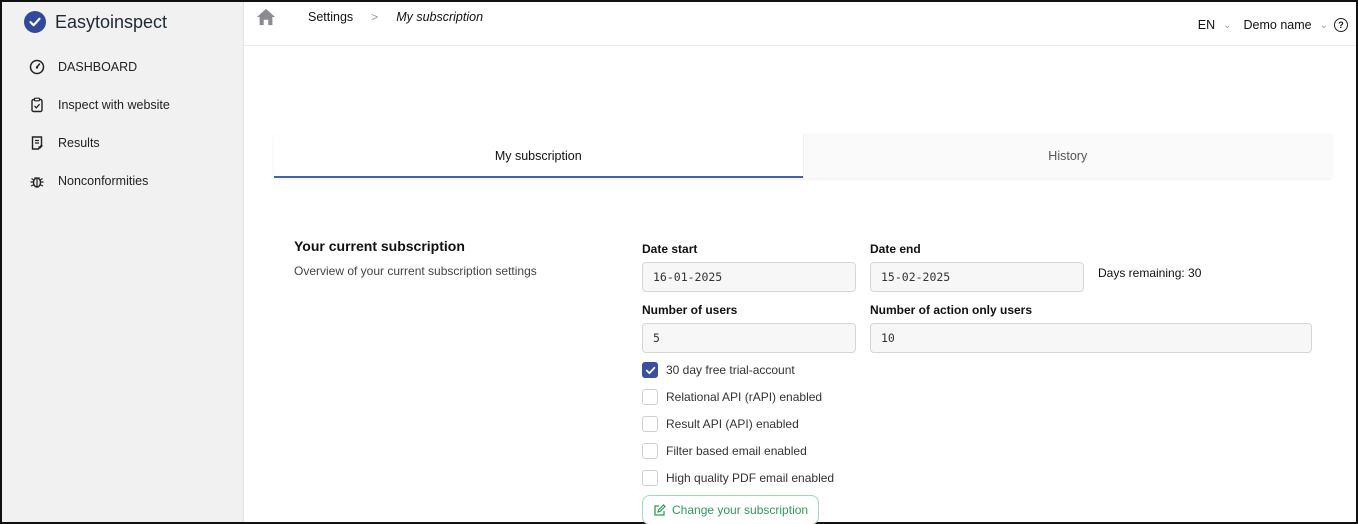  I want to click on option-label: Result API (API) enabled, so click(732, 424).